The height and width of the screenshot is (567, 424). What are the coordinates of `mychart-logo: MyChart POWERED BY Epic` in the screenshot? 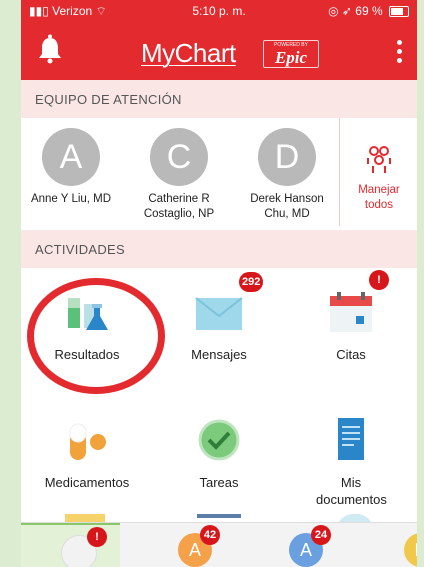 It's located at (231, 53).